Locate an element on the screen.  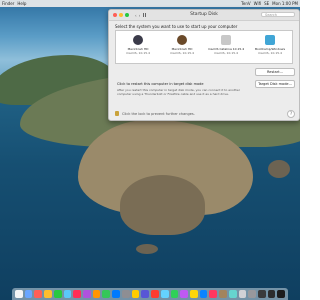
search-input: Search is located at coordinates (278, 14).